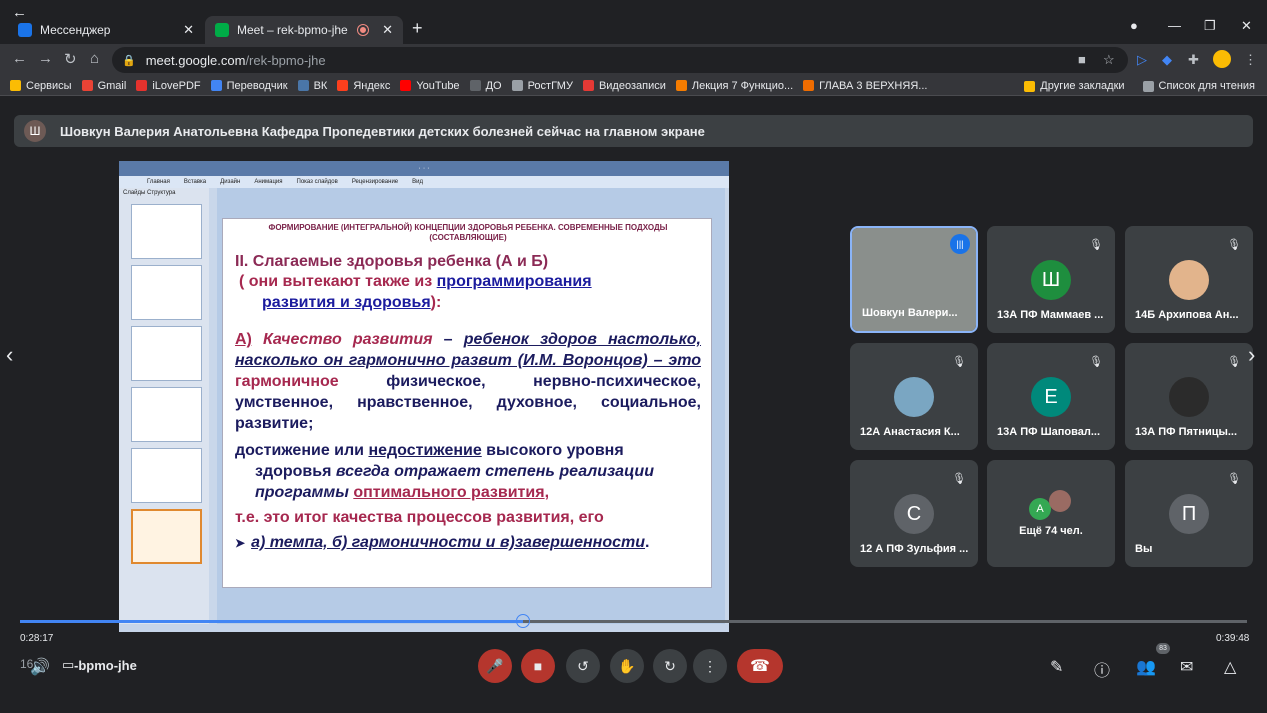 This screenshot has height=713, width=1267. Describe the element at coordinates (1186, 667) in the screenshot. I see `chat-icon: ✉` at that location.